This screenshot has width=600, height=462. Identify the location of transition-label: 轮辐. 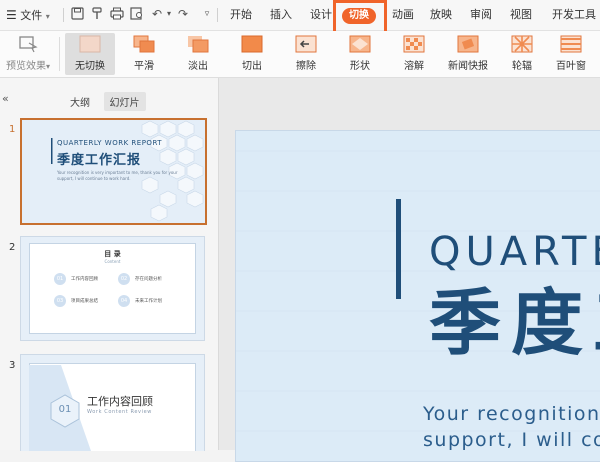
(522, 66).